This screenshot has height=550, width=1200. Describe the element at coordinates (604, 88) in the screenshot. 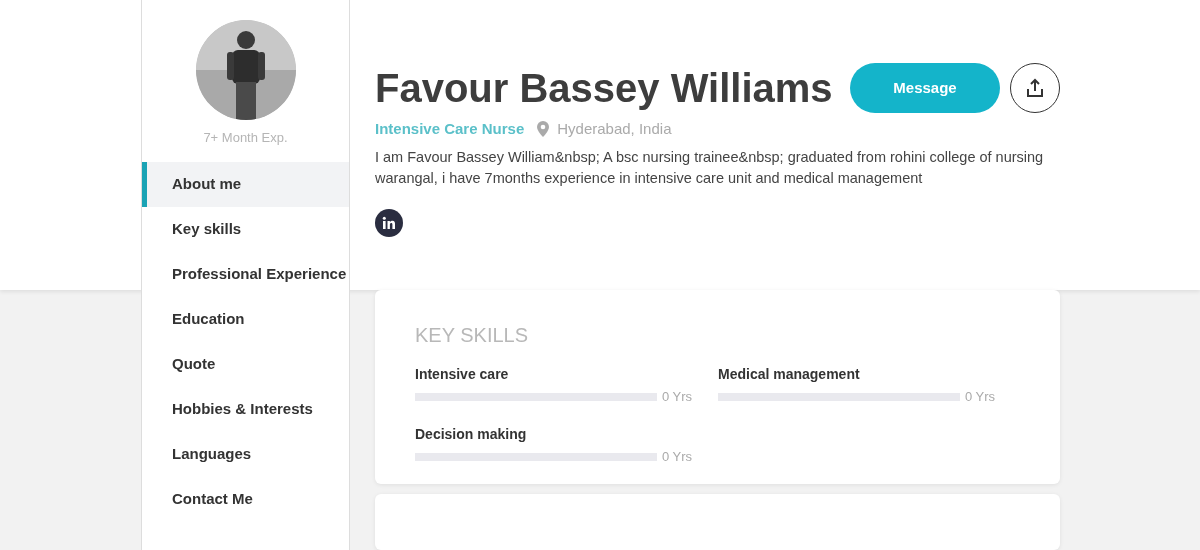

I see `profile-name: Favour Bassey Williams` at that location.